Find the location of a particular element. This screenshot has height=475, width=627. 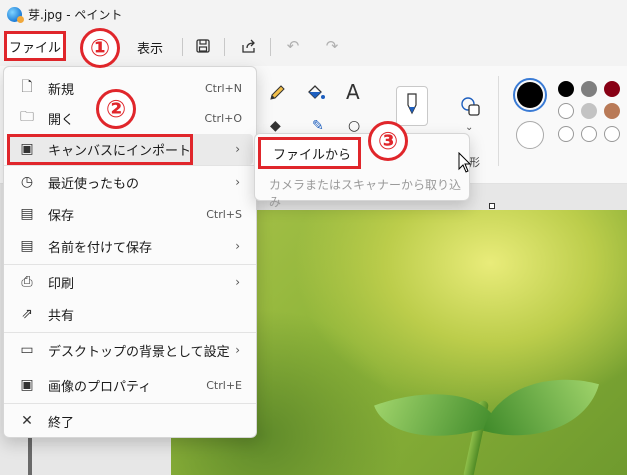

file-menu-item-label: 共有 is located at coordinates (61, 316).